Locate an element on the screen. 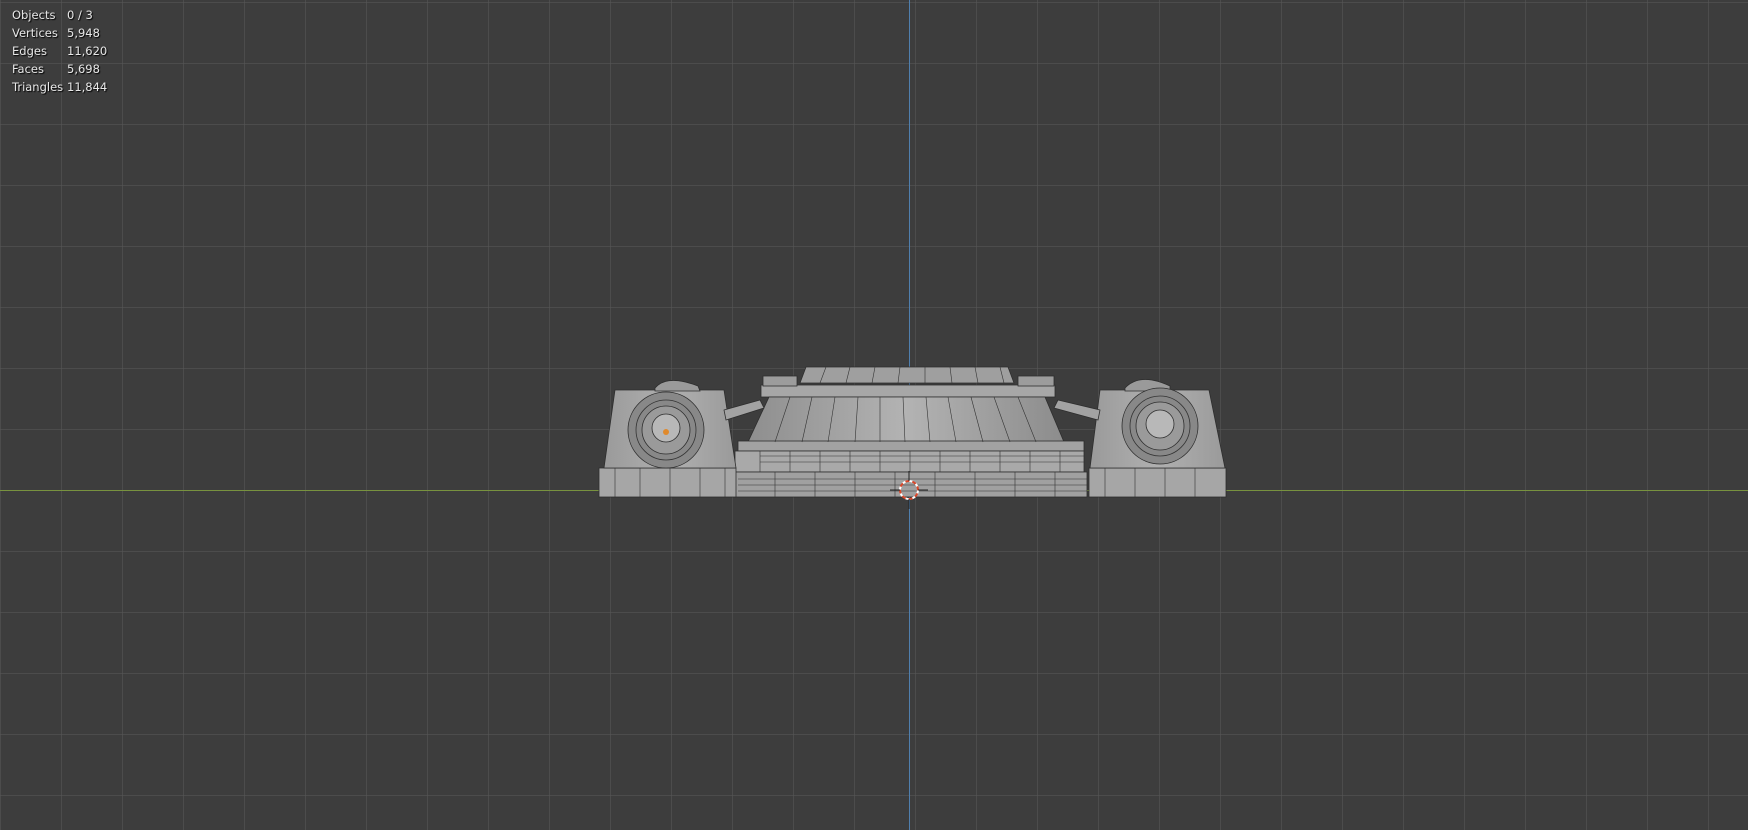  stat-triangles: Triangles 11,844 is located at coordinates (59, 87).